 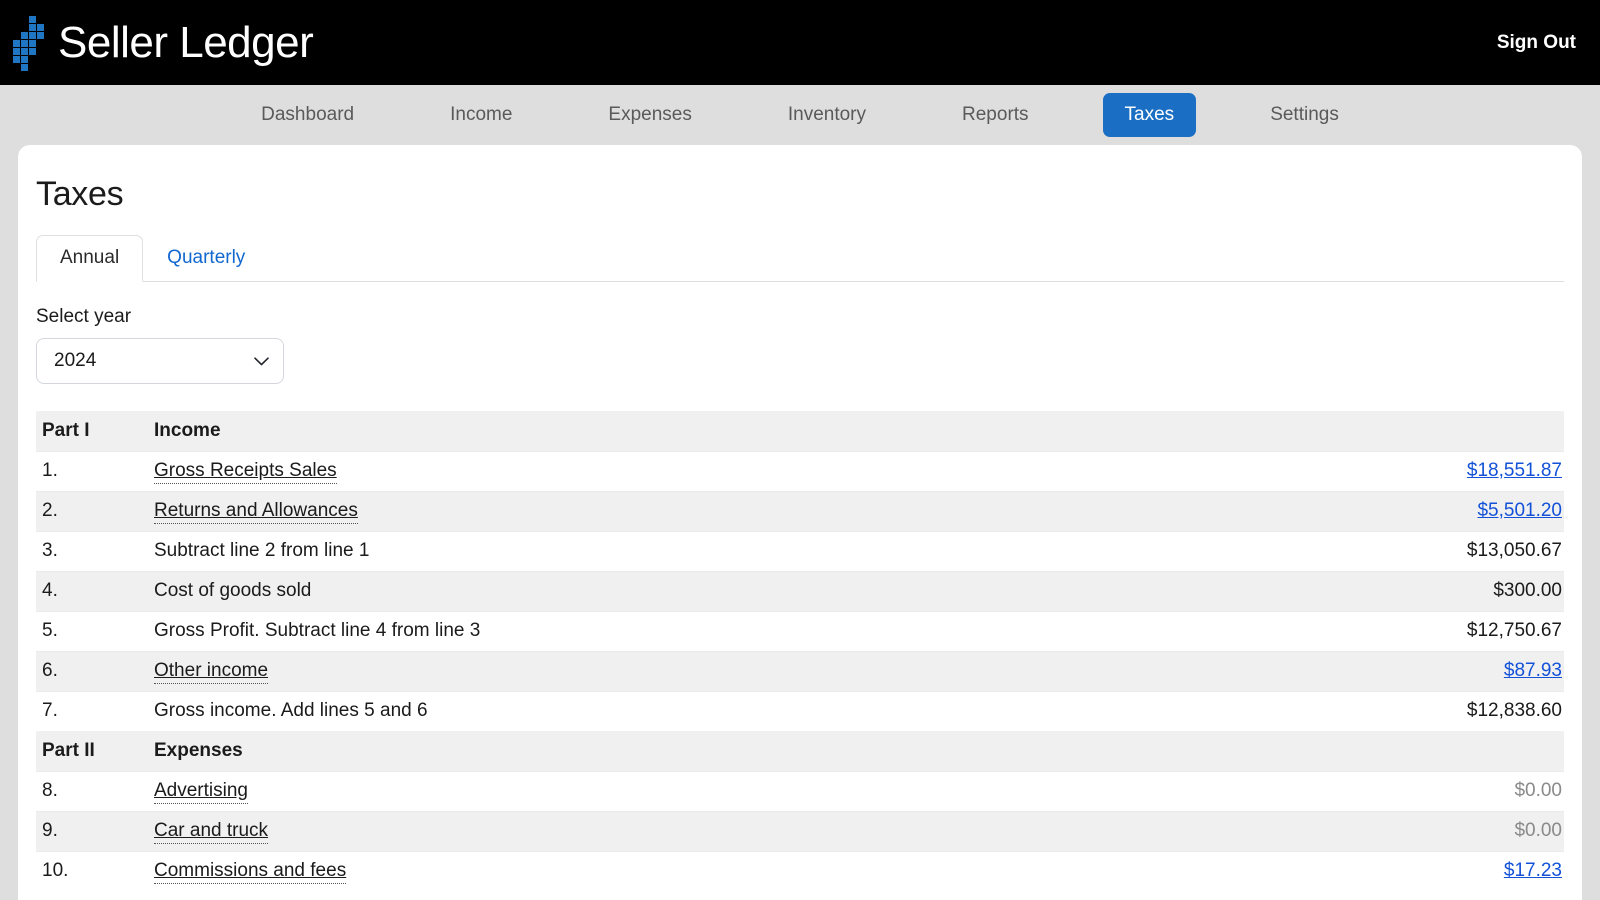 I want to click on section-heading-label: Income, so click(x=187, y=430).